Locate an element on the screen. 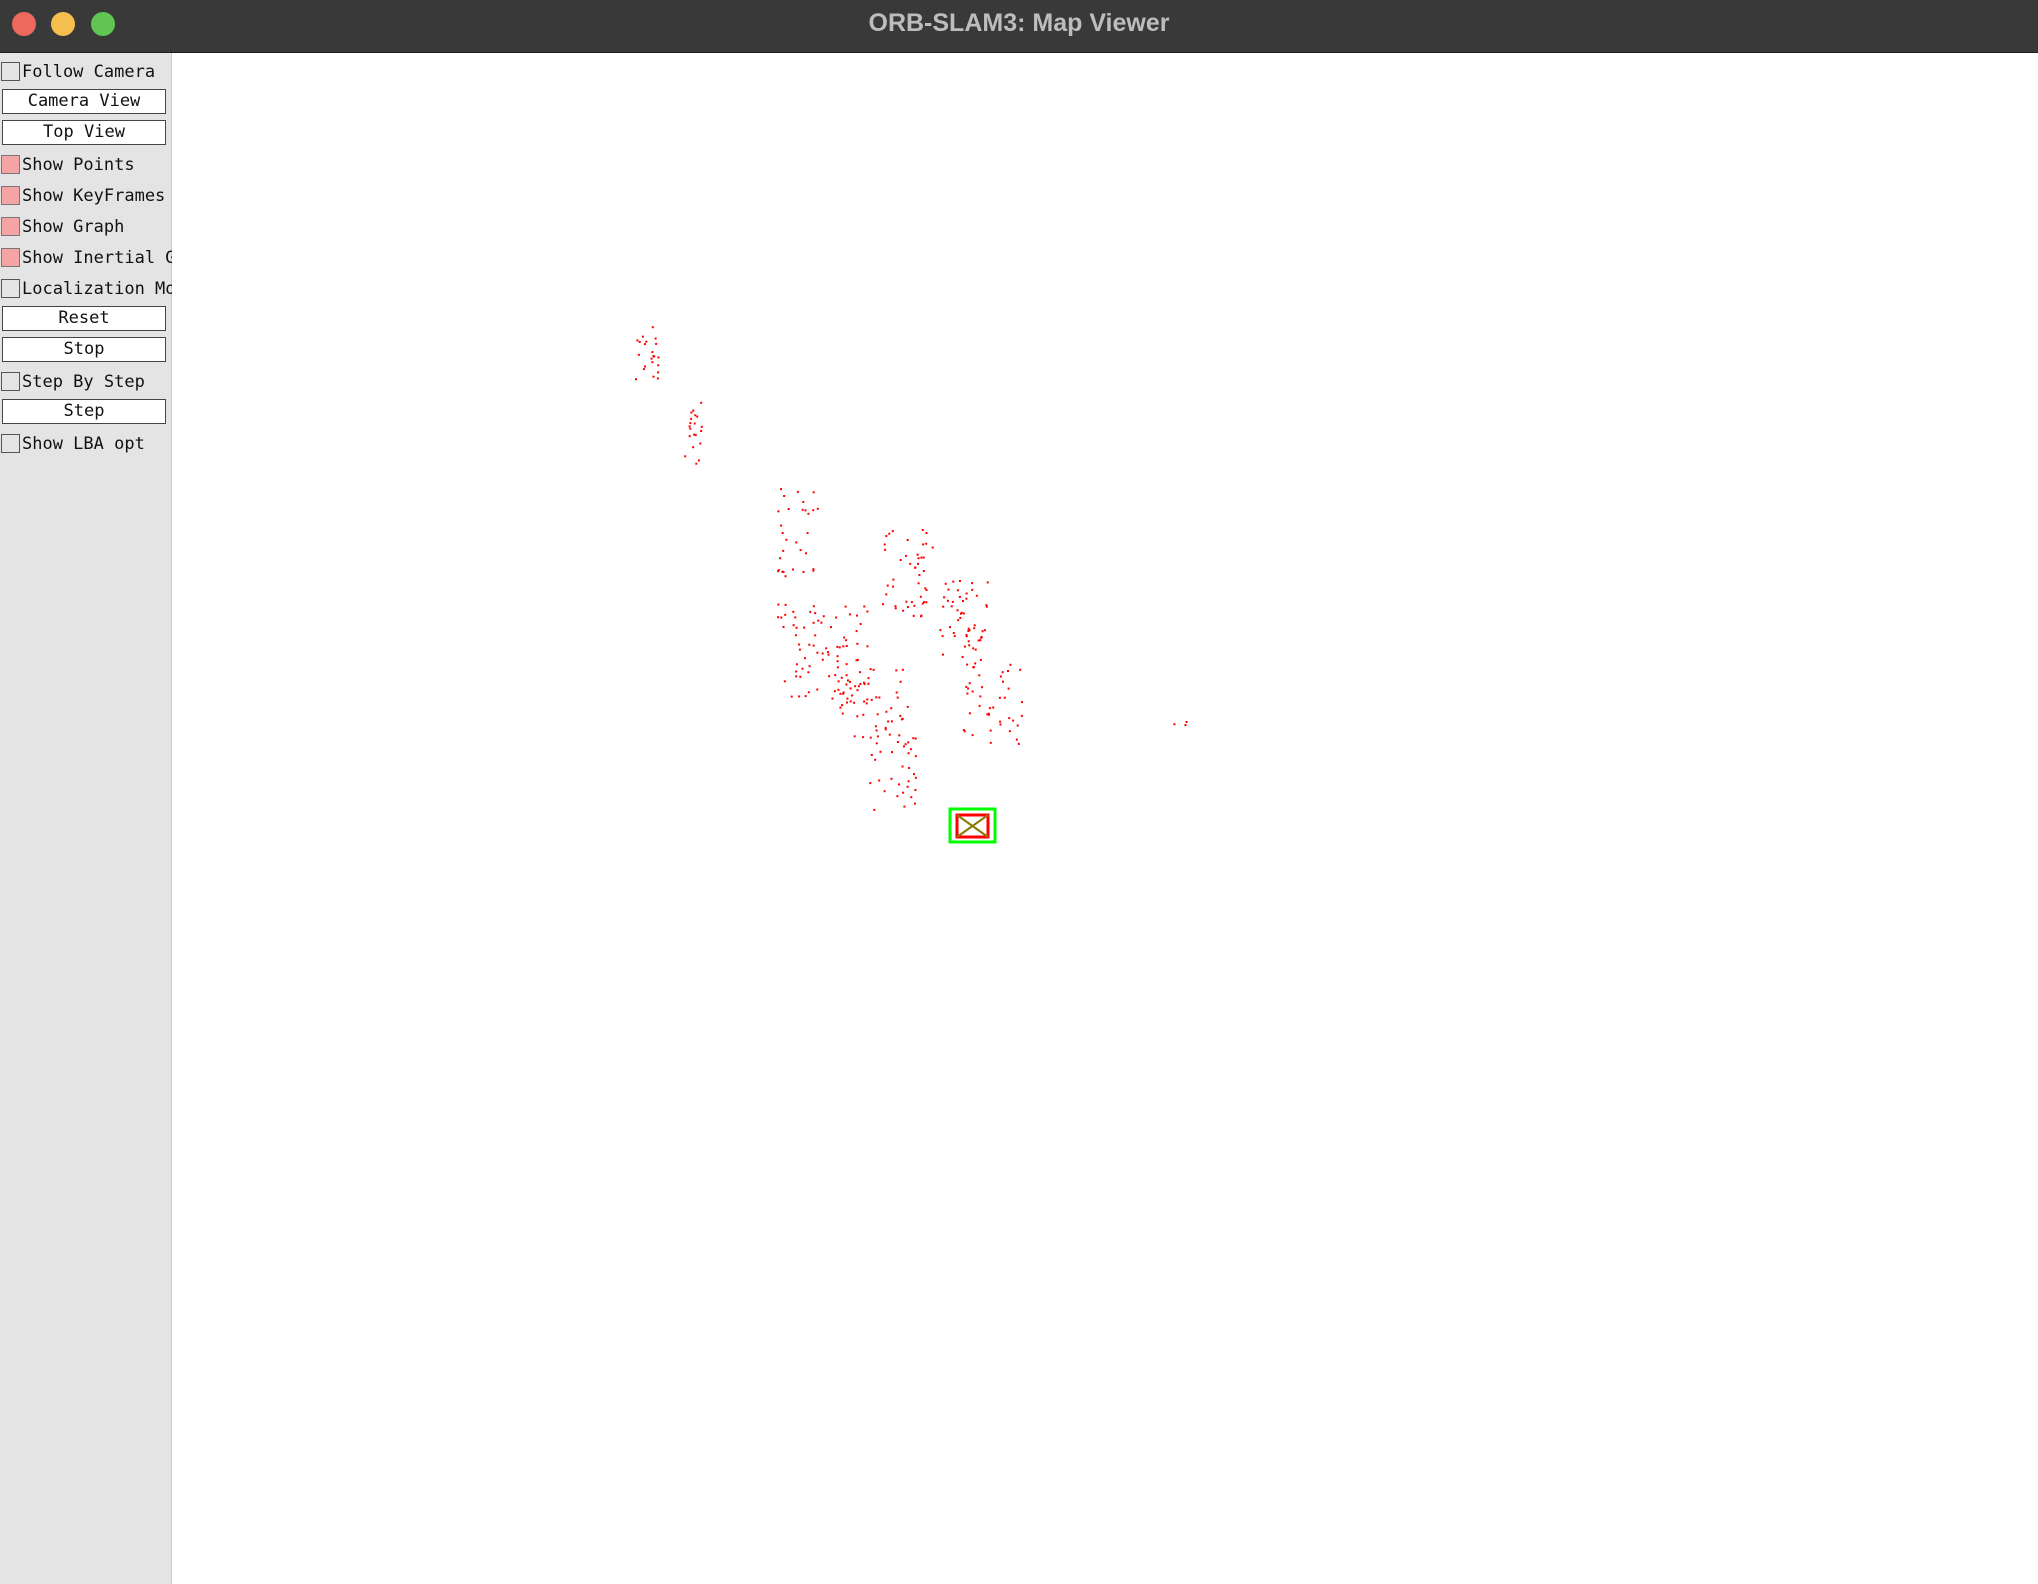 Image resolution: width=2038 pixels, height=1584 pixels. show-points-box is located at coordinates (10, 164).